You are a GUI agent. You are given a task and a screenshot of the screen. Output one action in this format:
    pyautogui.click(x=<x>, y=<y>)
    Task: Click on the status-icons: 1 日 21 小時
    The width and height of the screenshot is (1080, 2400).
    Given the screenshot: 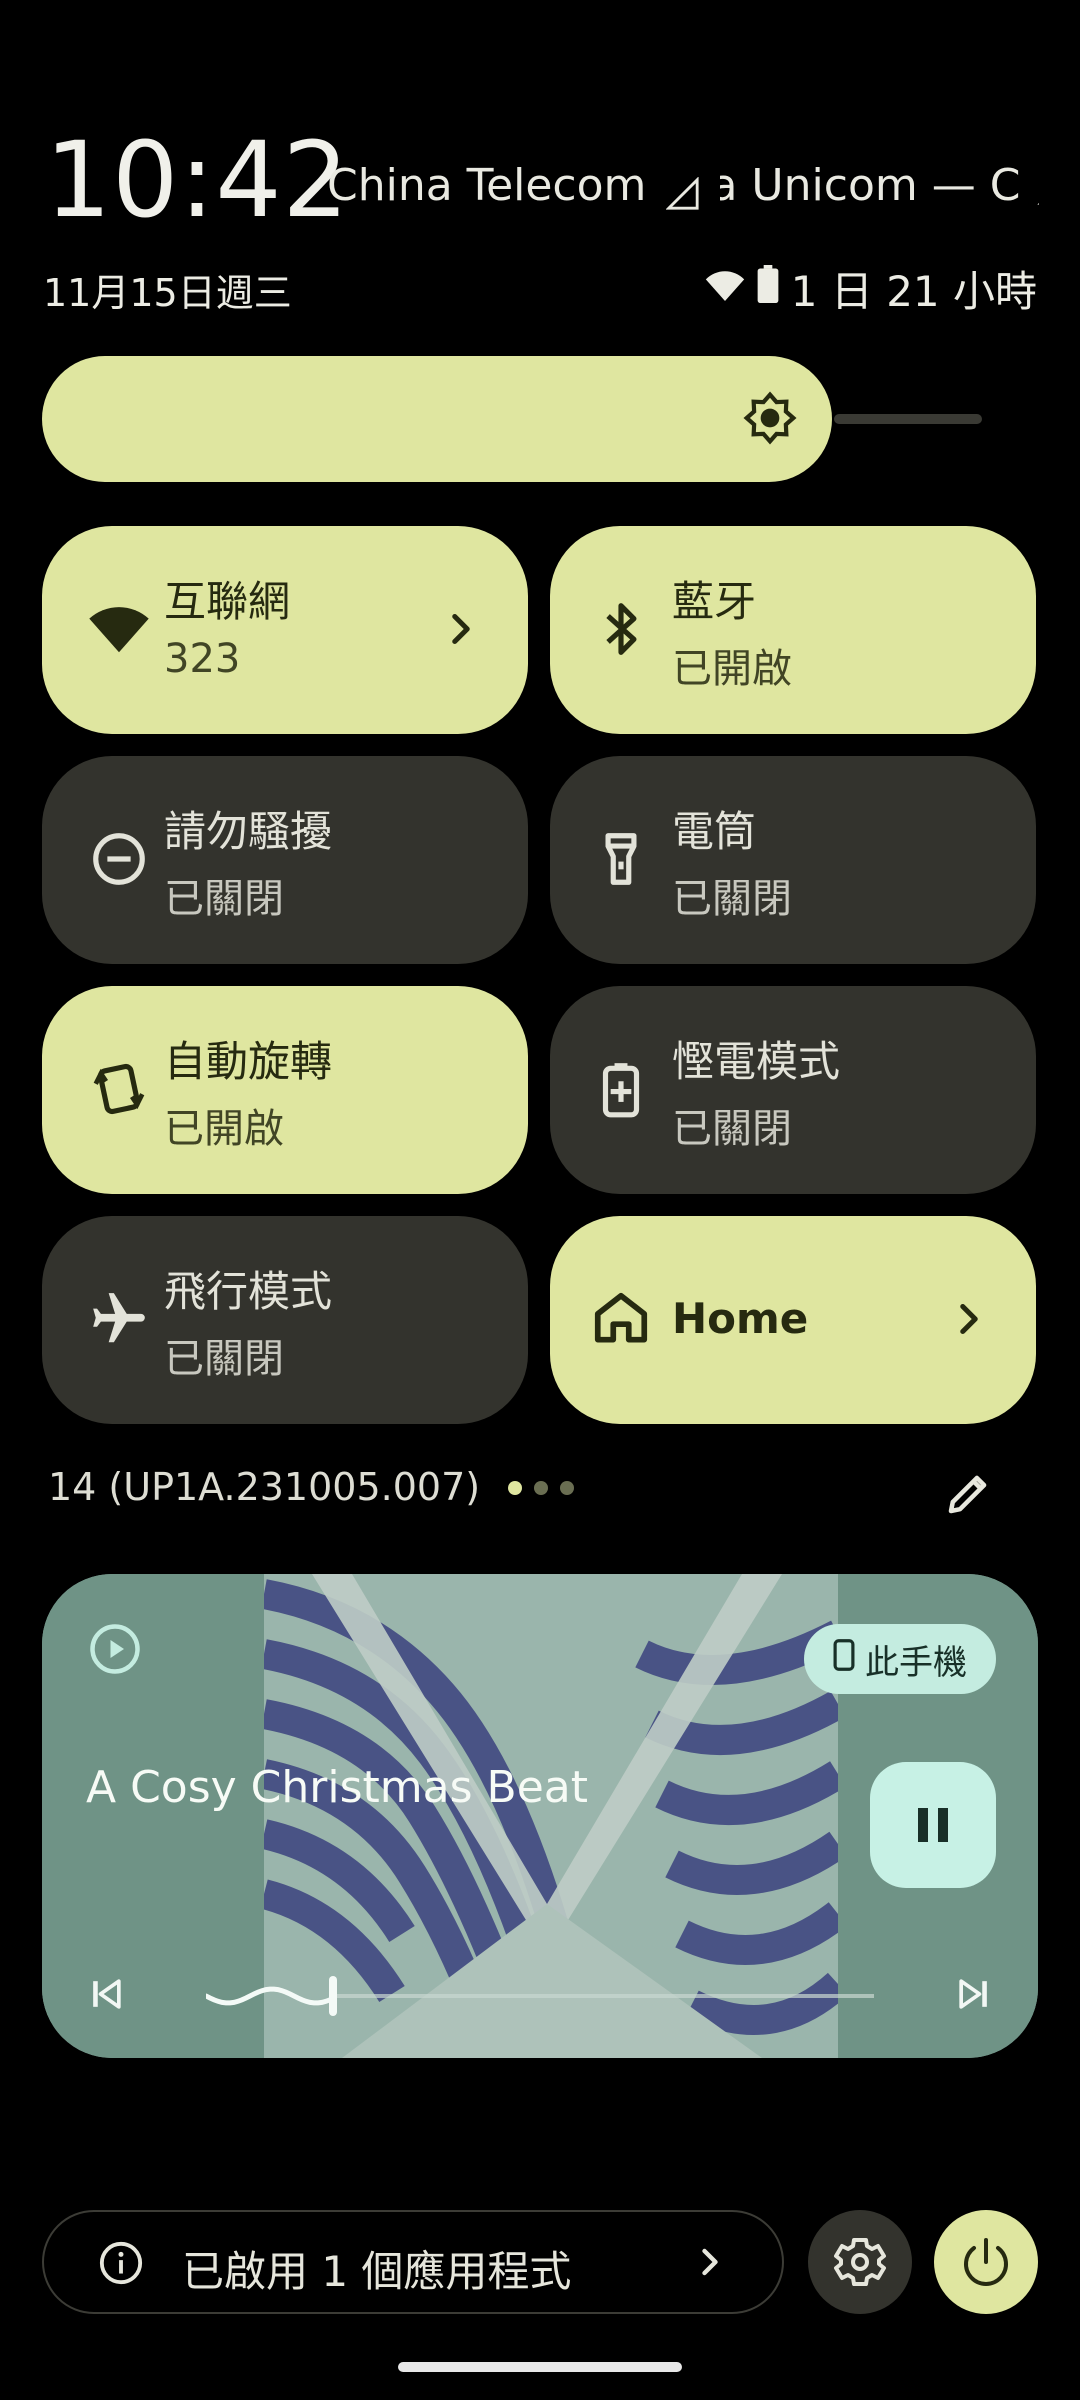 What is the action you would take?
    pyautogui.click(x=871, y=288)
    